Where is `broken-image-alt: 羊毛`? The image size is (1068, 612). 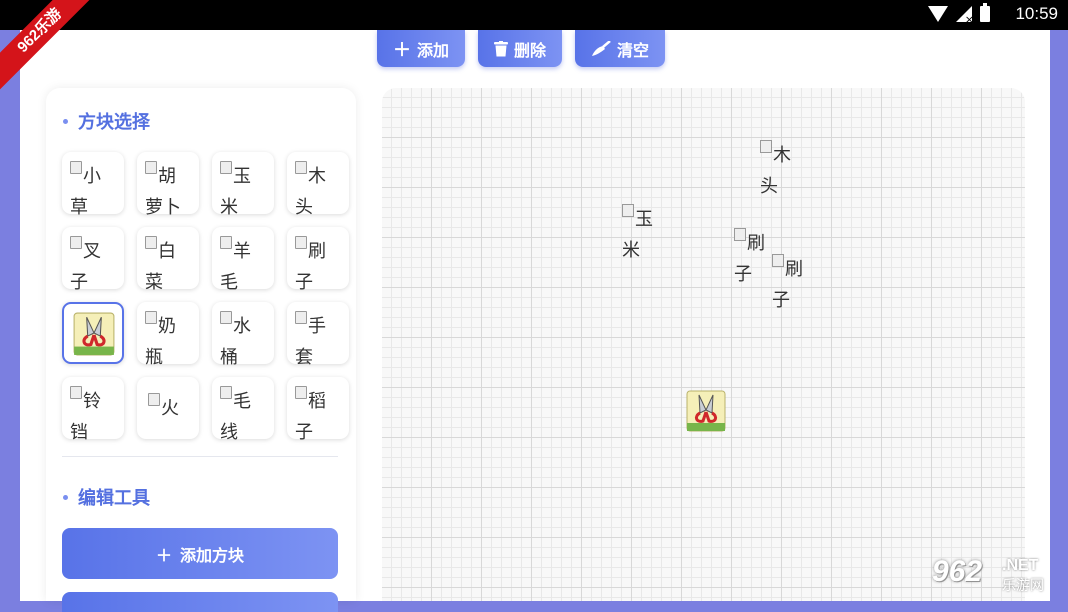
broken-image-alt: 羊毛 is located at coordinates (244, 267).